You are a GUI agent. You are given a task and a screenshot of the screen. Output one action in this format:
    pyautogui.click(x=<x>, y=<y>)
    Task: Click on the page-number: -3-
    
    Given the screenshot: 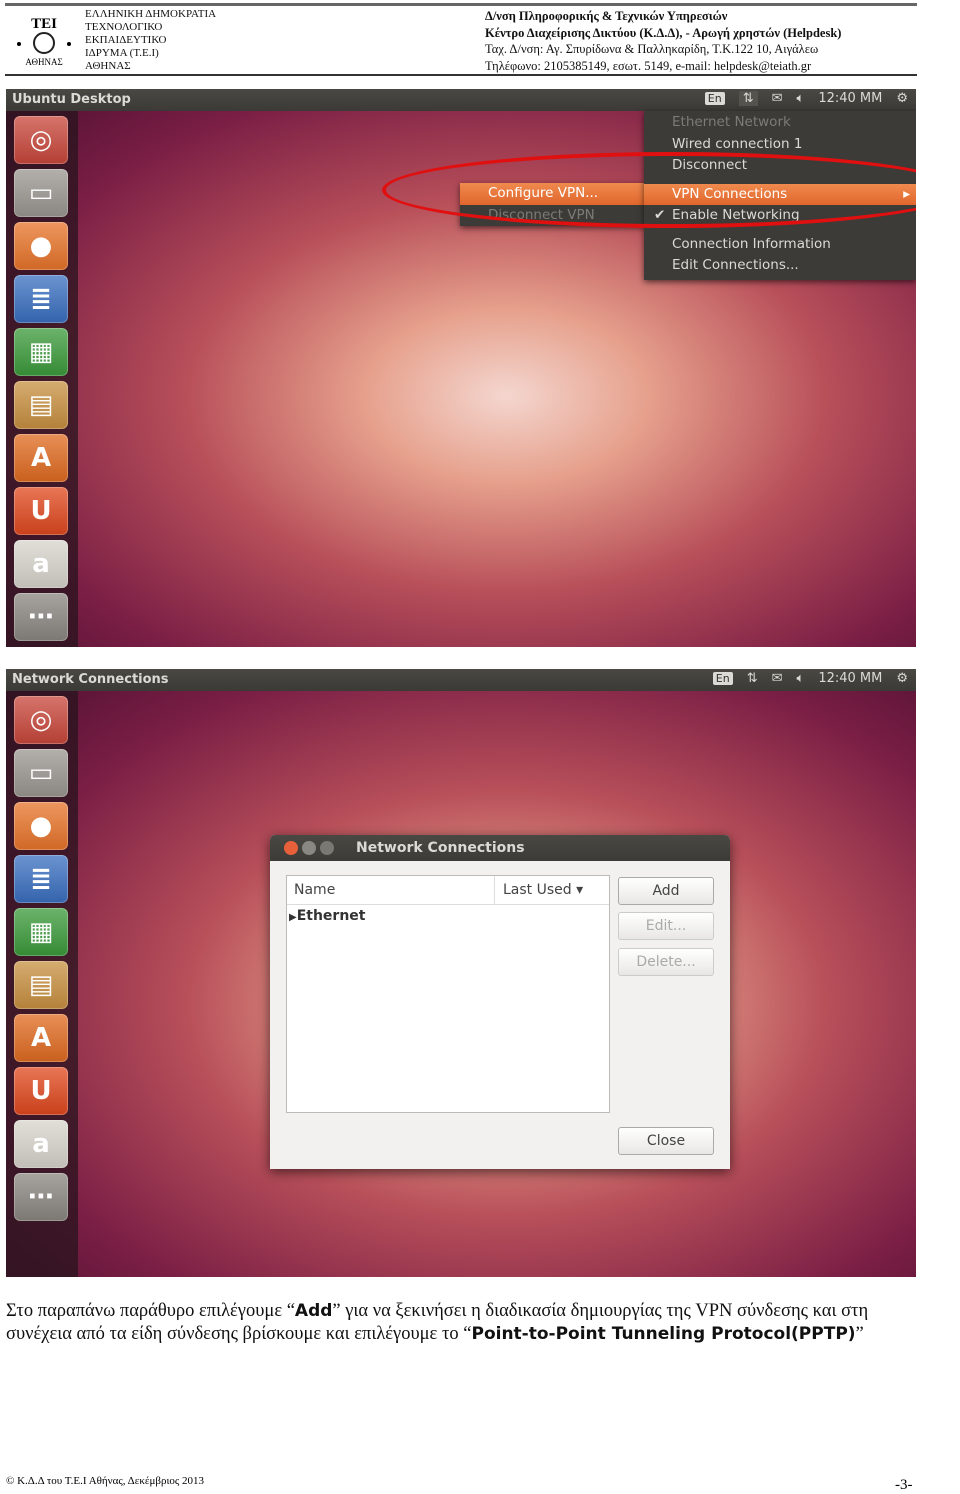 What is the action you would take?
    pyautogui.click(x=904, y=1485)
    